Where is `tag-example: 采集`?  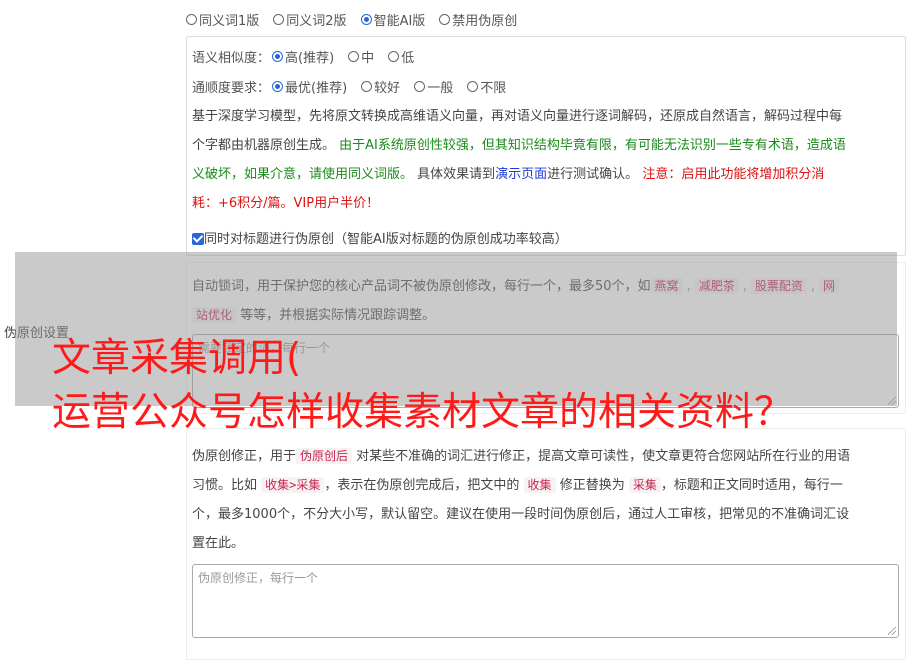
tag-example: 采集 is located at coordinates (644, 485).